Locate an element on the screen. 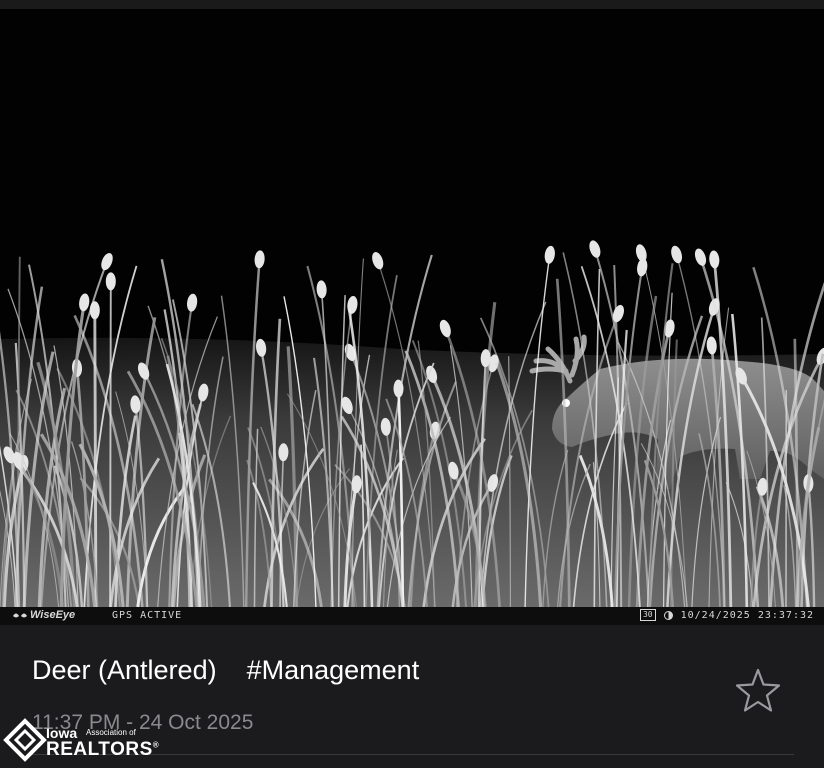 This screenshot has width=824, height=768. favorite-button is located at coordinates (758, 690).